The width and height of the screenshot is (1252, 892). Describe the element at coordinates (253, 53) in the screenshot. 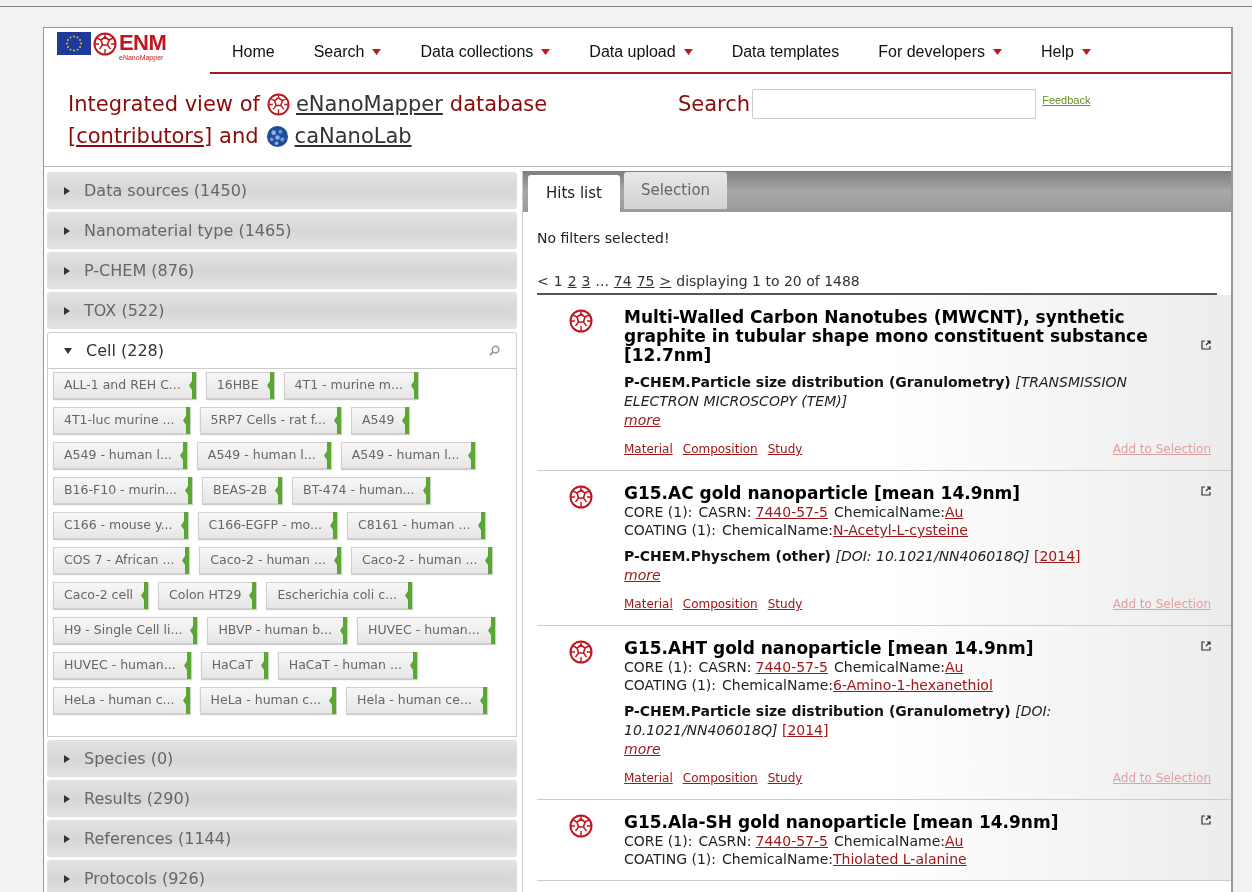

I see `nav-link: Home` at that location.